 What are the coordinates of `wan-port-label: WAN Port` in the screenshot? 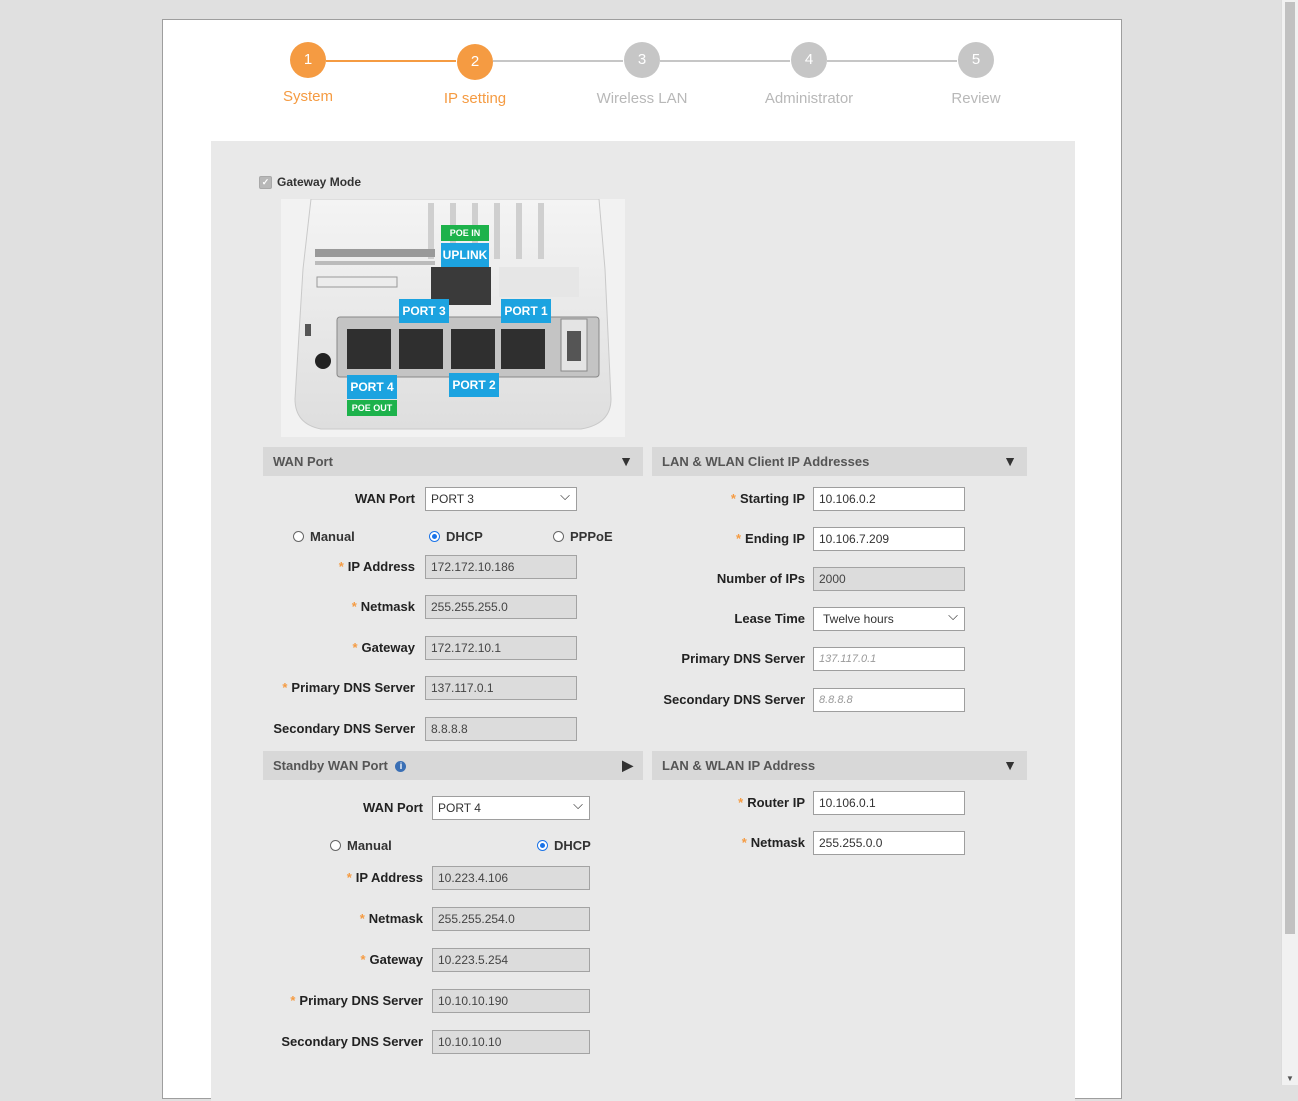 It's located at (385, 498).